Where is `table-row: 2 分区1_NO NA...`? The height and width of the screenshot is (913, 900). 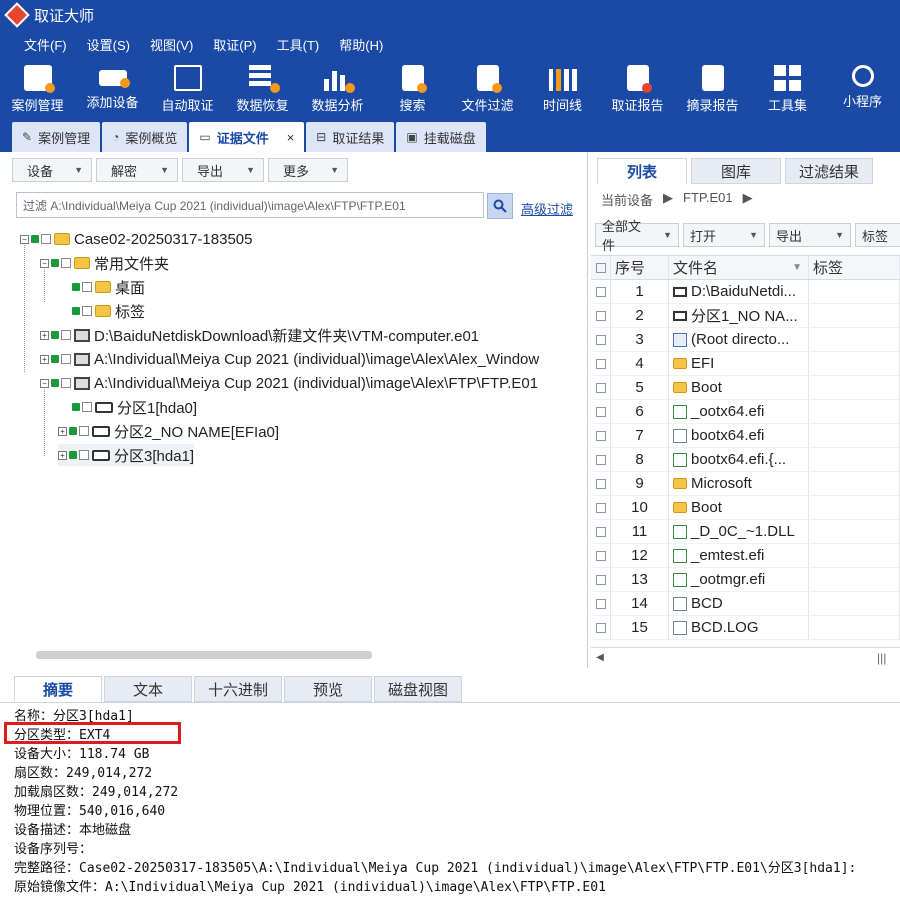
table-row: 2 分区1_NO NA... is located at coordinates (745, 316).